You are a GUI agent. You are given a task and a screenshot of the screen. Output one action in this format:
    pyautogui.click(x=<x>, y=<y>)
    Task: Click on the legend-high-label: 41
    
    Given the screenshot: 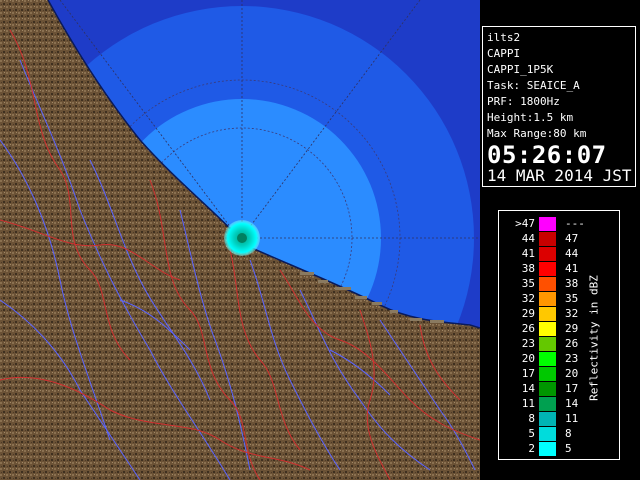 What is the action you would take?
    pyautogui.click(x=572, y=268)
    